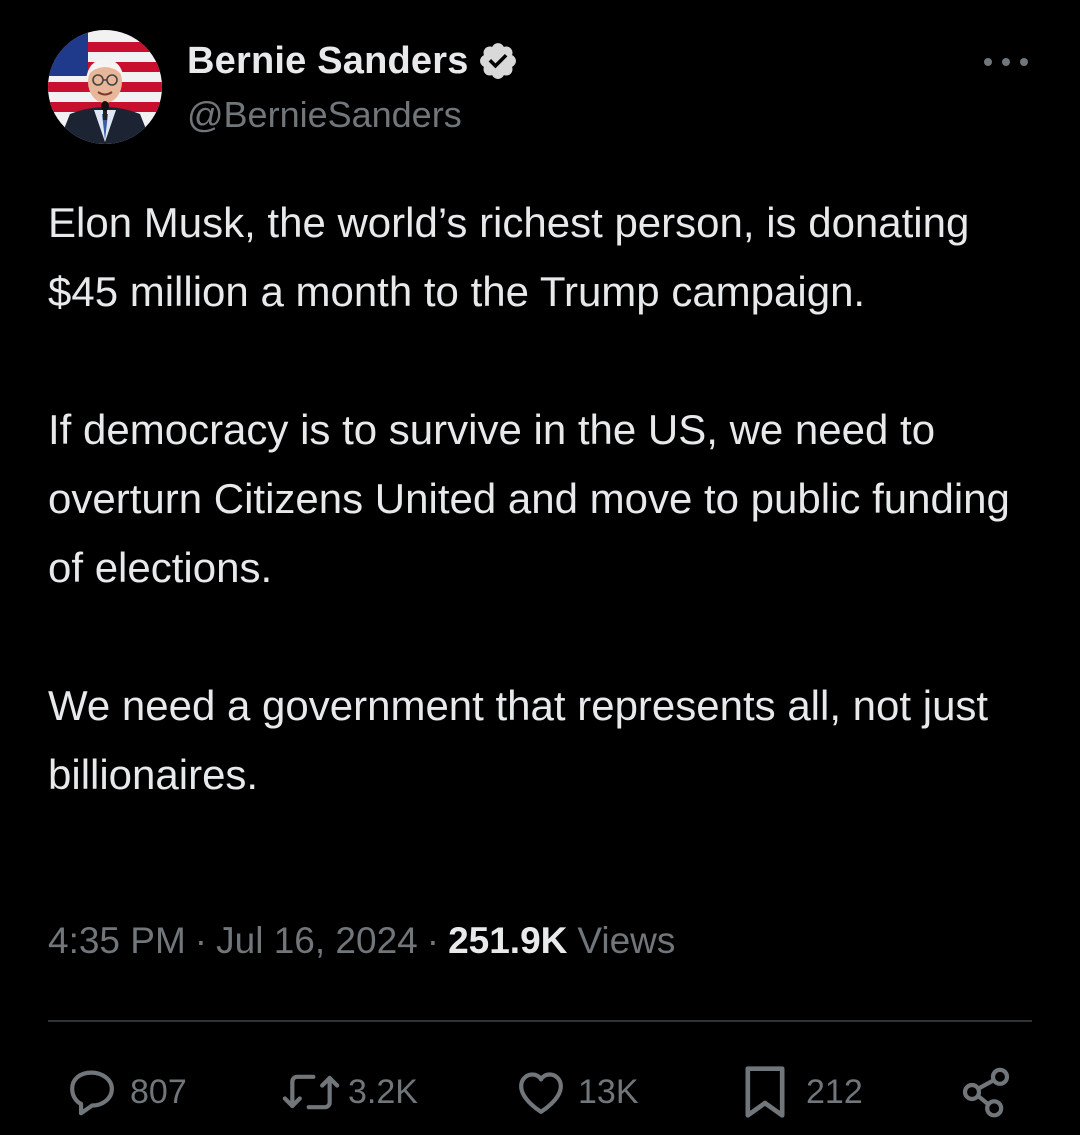 This screenshot has width=1080, height=1135. What do you see at coordinates (125, 1092) in the screenshot?
I see `reply-button: 807` at bounding box center [125, 1092].